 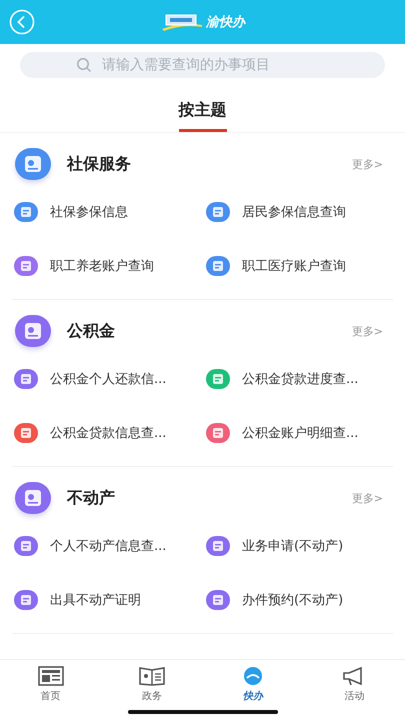 What do you see at coordinates (51, 676) in the screenshot?
I see `newspaper-icon` at bounding box center [51, 676].